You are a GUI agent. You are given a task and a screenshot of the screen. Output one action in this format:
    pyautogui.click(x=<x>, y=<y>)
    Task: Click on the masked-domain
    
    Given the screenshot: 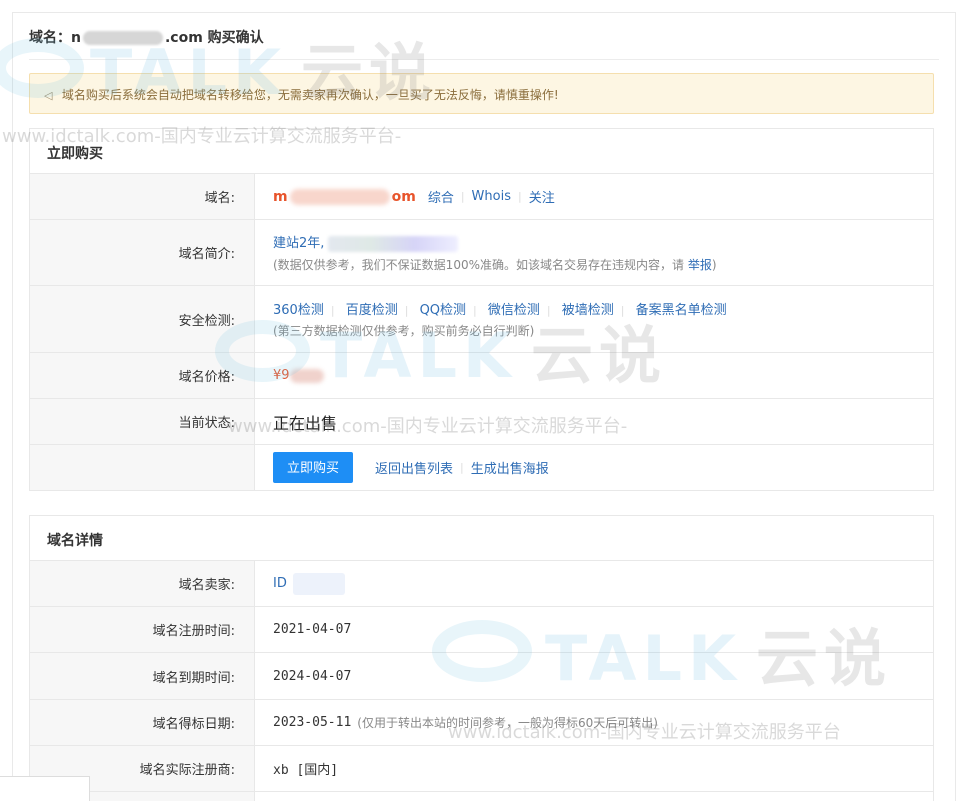 What is the action you would take?
    pyautogui.click(x=122, y=38)
    